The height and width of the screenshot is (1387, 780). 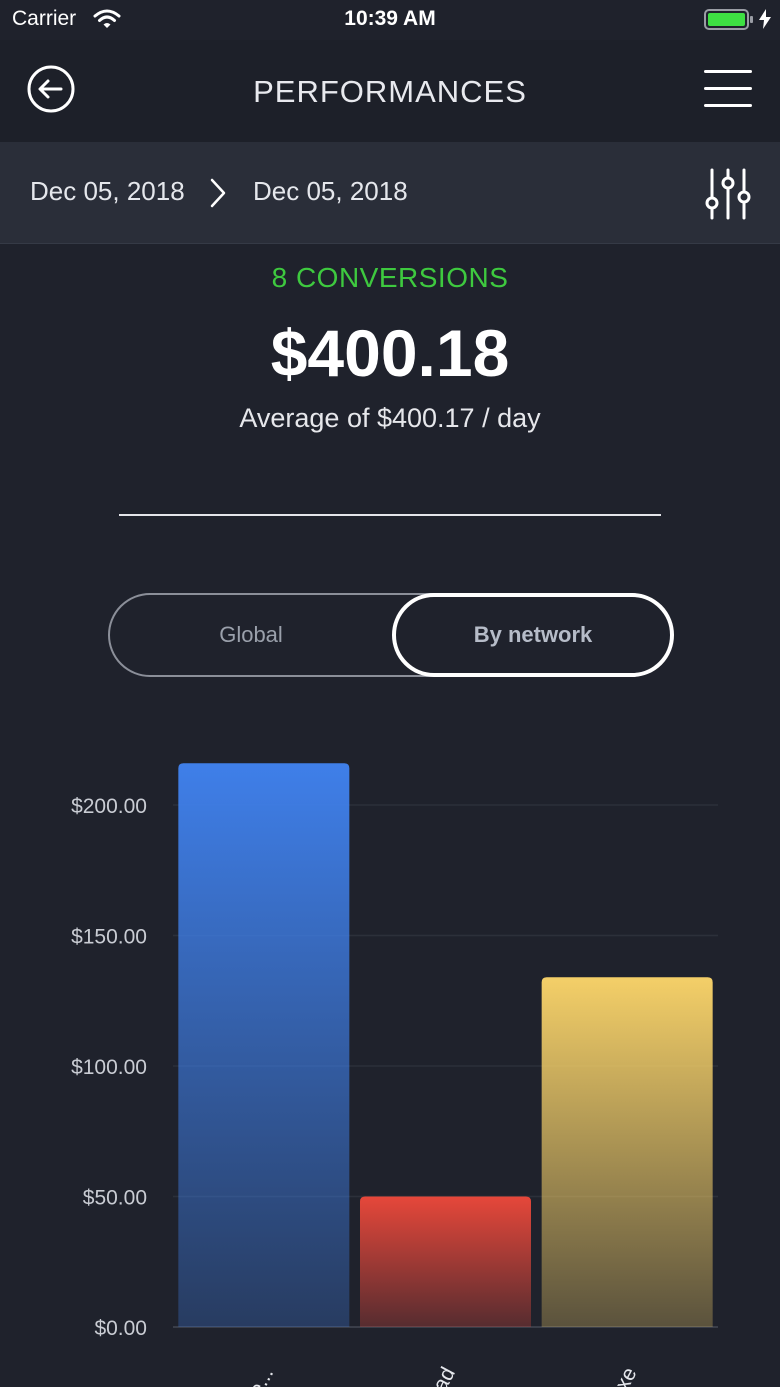 What do you see at coordinates (109, 937) in the screenshot?
I see `y-tick-label: $150.00` at bounding box center [109, 937].